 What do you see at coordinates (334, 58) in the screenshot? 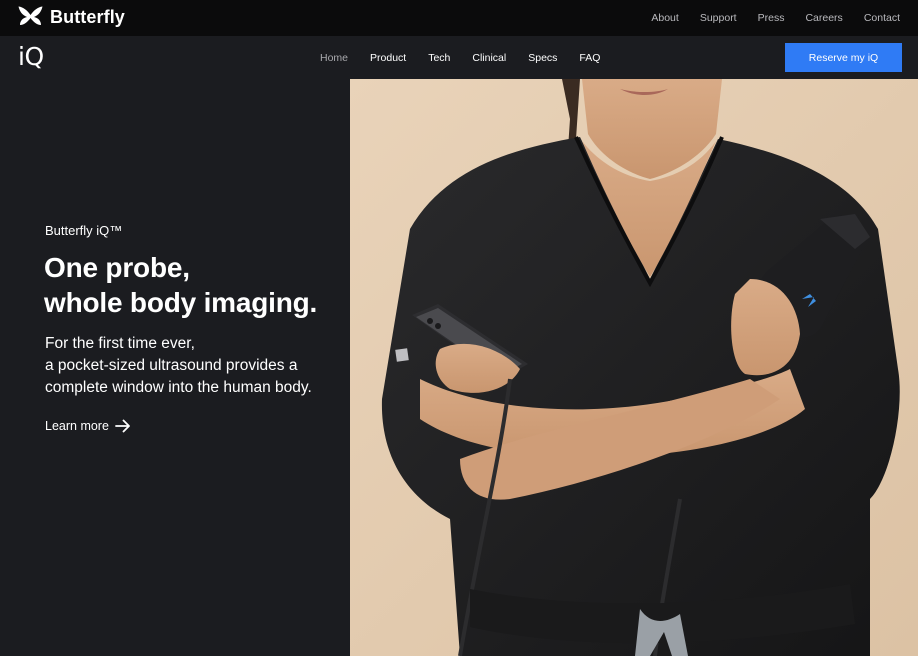
I see `product-nav-home: Home` at bounding box center [334, 58].